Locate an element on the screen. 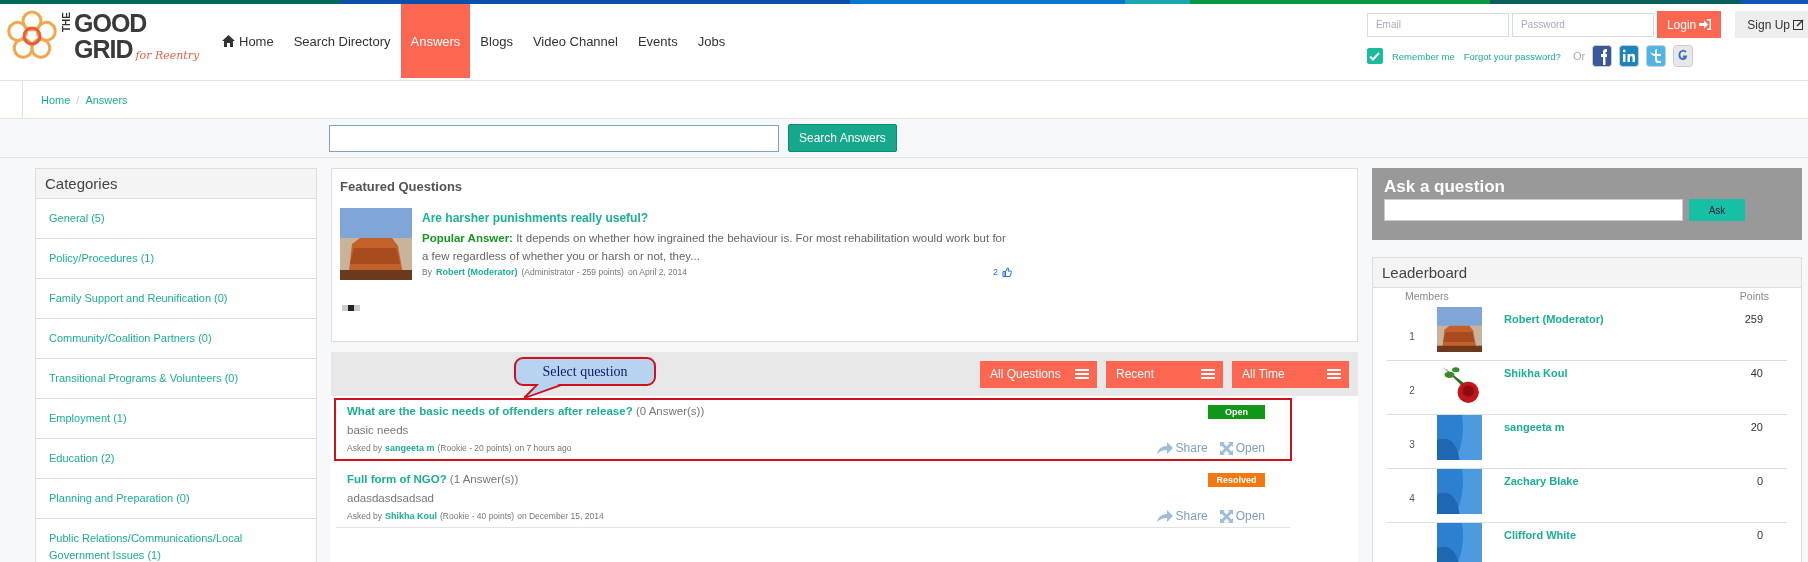  sign-in-icon is located at coordinates (1705, 24).